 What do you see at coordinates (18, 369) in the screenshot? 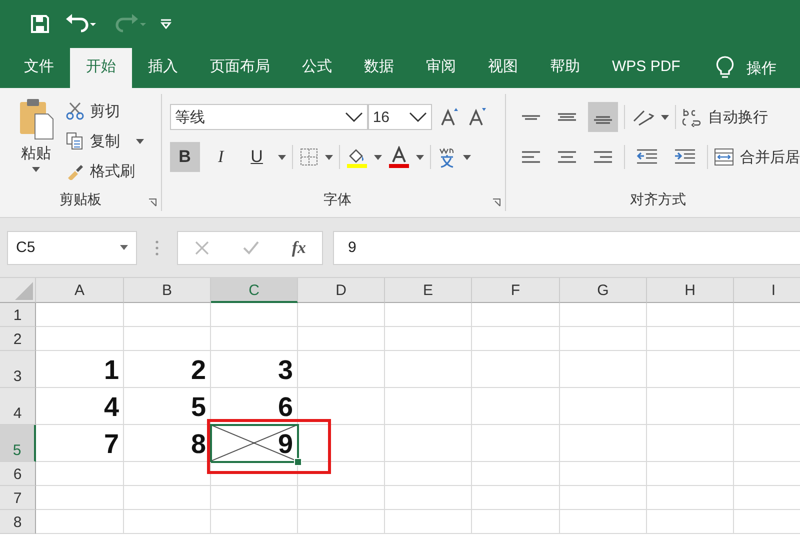
I see `row-header: 3` at bounding box center [18, 369].